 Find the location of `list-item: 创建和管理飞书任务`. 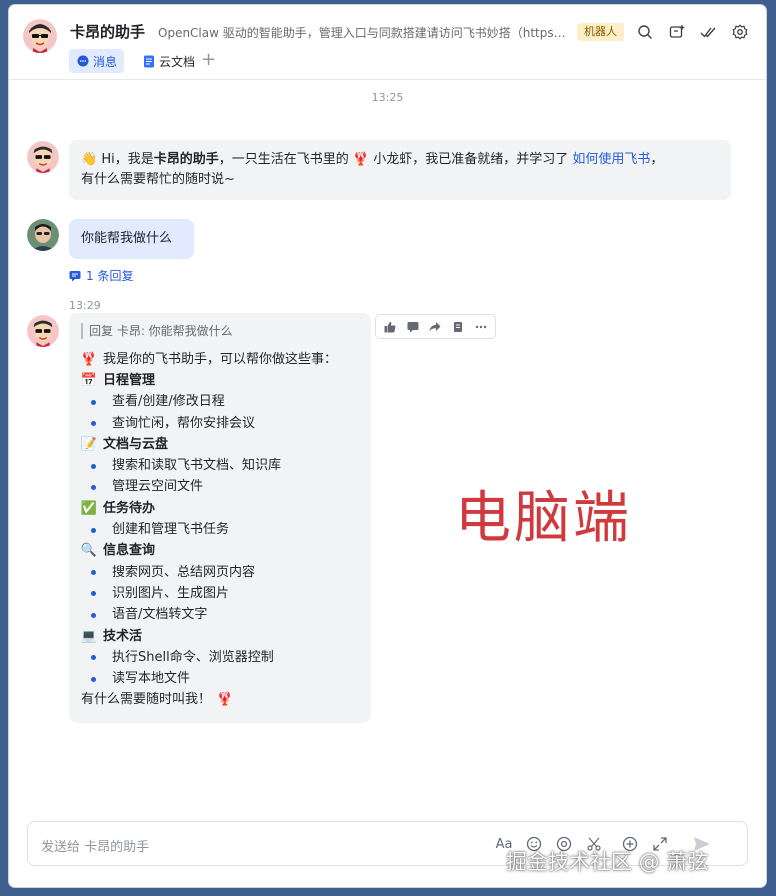

list-item: 创建和管理飞书任务 is located at coordinates (220, 529).